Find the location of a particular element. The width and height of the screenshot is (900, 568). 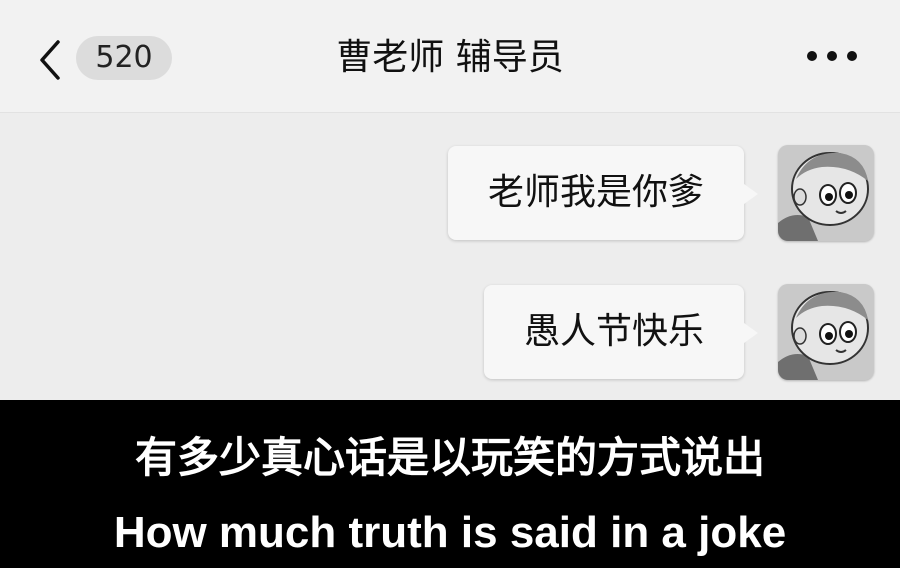

caption-chinese: 有多少真心话是以玩笑的方式说出 is located at coordinates (449, 457).